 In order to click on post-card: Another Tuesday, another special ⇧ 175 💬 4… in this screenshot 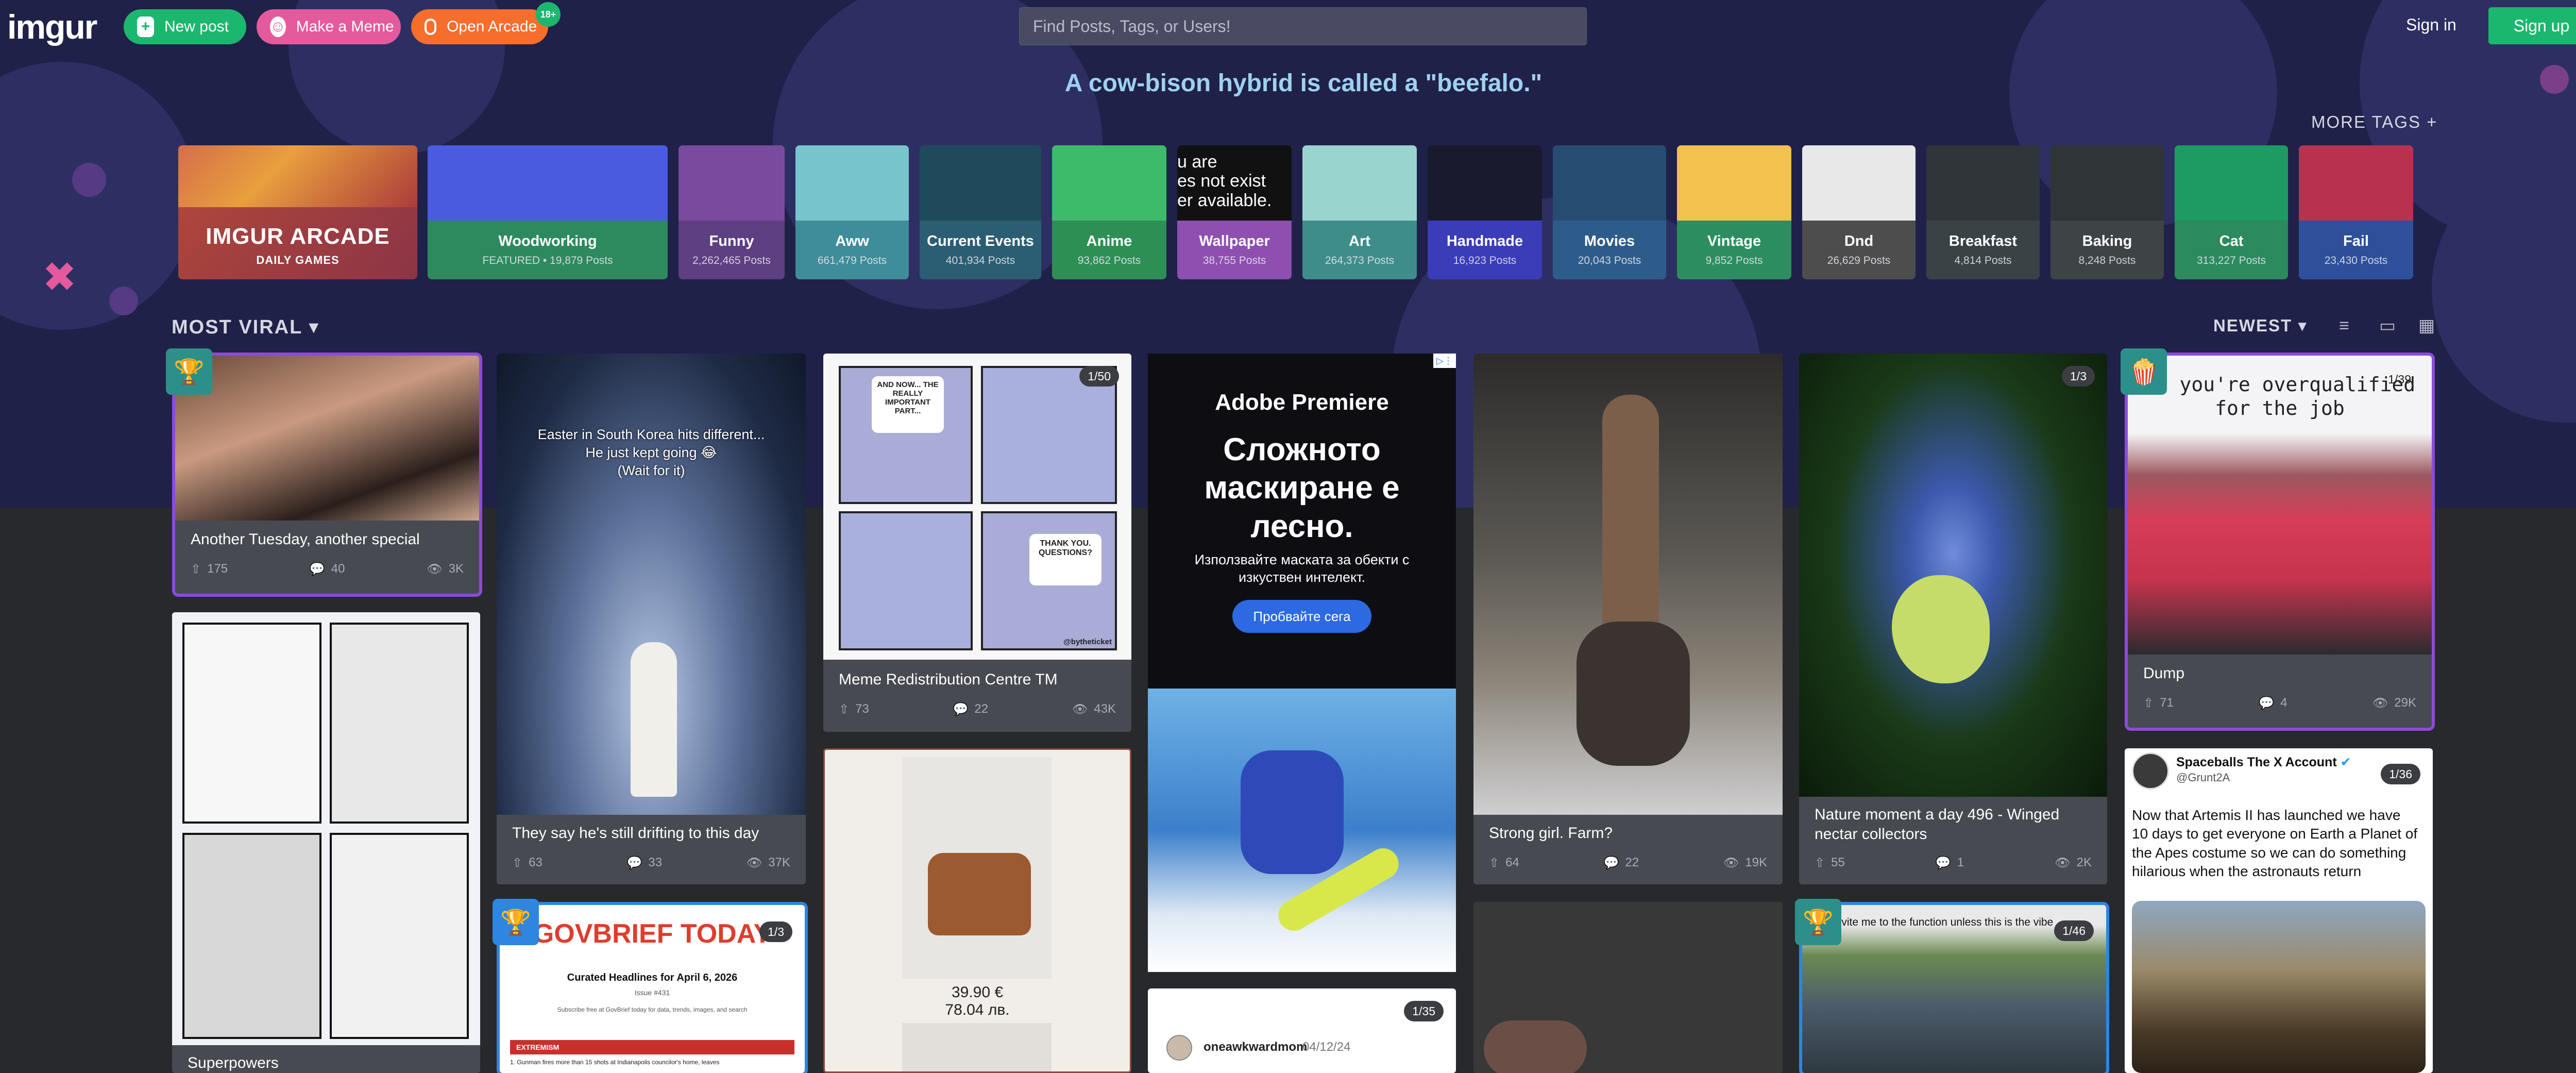, I will do `click(327, 475)`.